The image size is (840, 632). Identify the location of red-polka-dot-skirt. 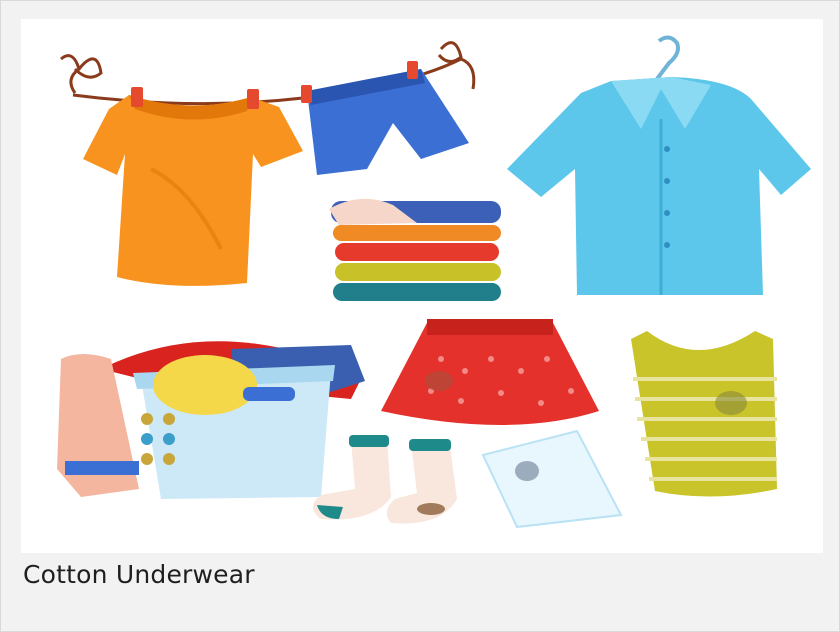
(490, 372).